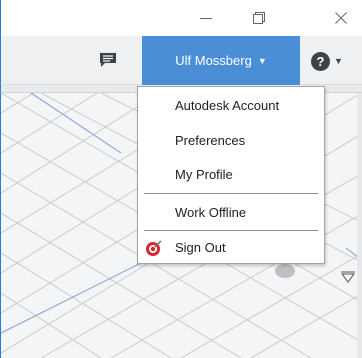  I want to click on user-account-button: Ulf Mossberg ▼, so click(221, 60).